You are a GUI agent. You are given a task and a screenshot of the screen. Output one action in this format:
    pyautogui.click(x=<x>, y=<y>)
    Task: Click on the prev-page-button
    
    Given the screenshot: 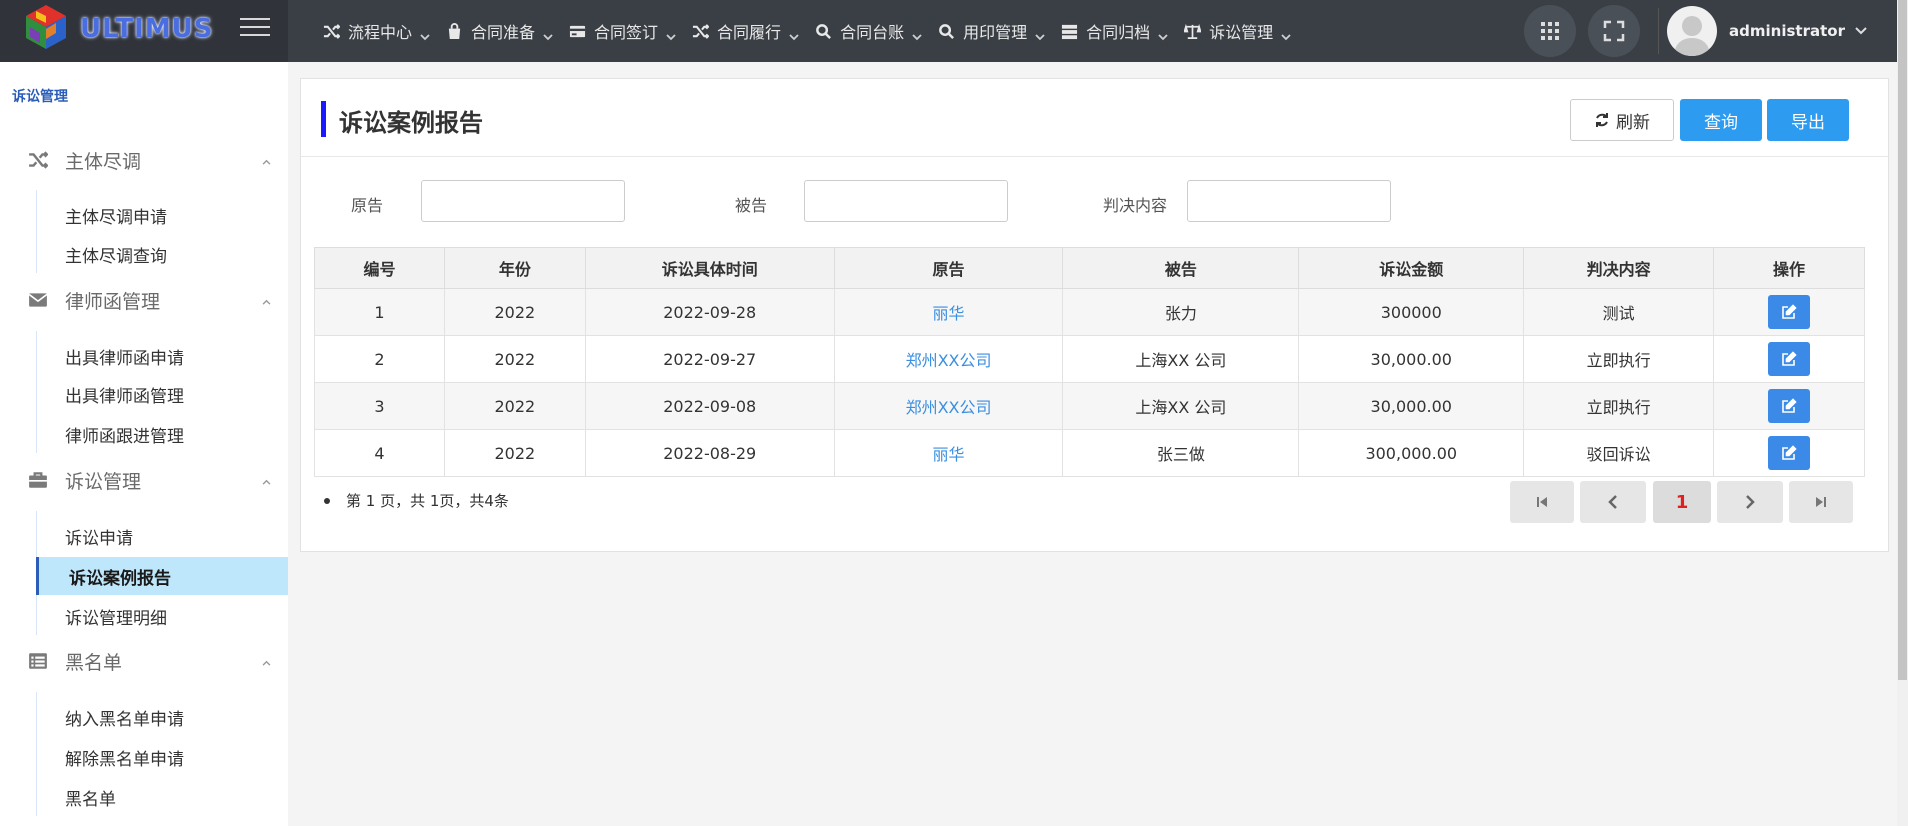 What is the action you would take?
    pyautogui.click(x=1613, y=502)
    